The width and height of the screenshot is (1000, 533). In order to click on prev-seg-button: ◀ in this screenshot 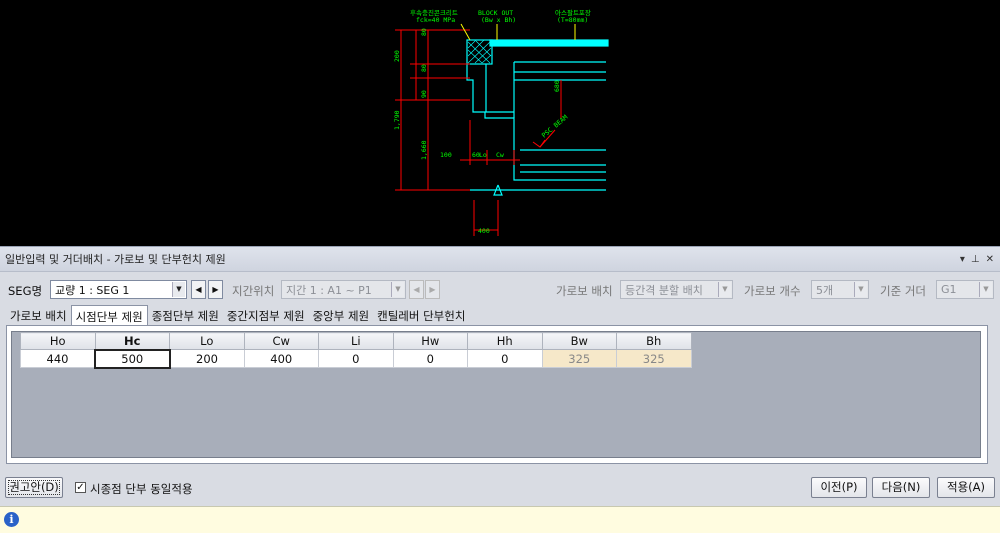, I will do `click(198, 289)`.